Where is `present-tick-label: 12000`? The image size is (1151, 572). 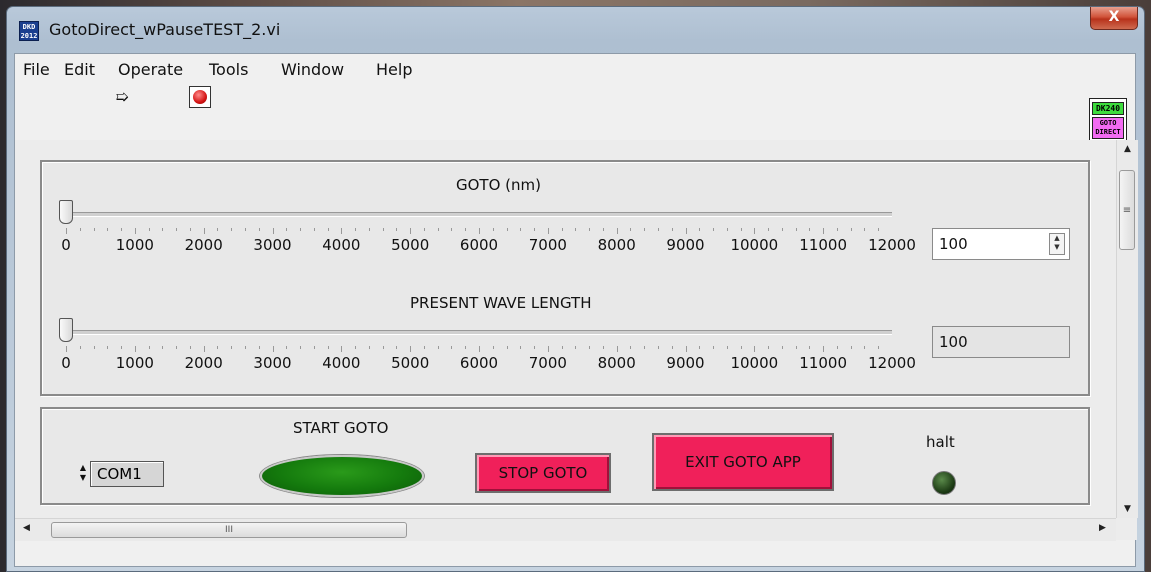
present-tick-label: 12000 is located at coordinates (892, 363).